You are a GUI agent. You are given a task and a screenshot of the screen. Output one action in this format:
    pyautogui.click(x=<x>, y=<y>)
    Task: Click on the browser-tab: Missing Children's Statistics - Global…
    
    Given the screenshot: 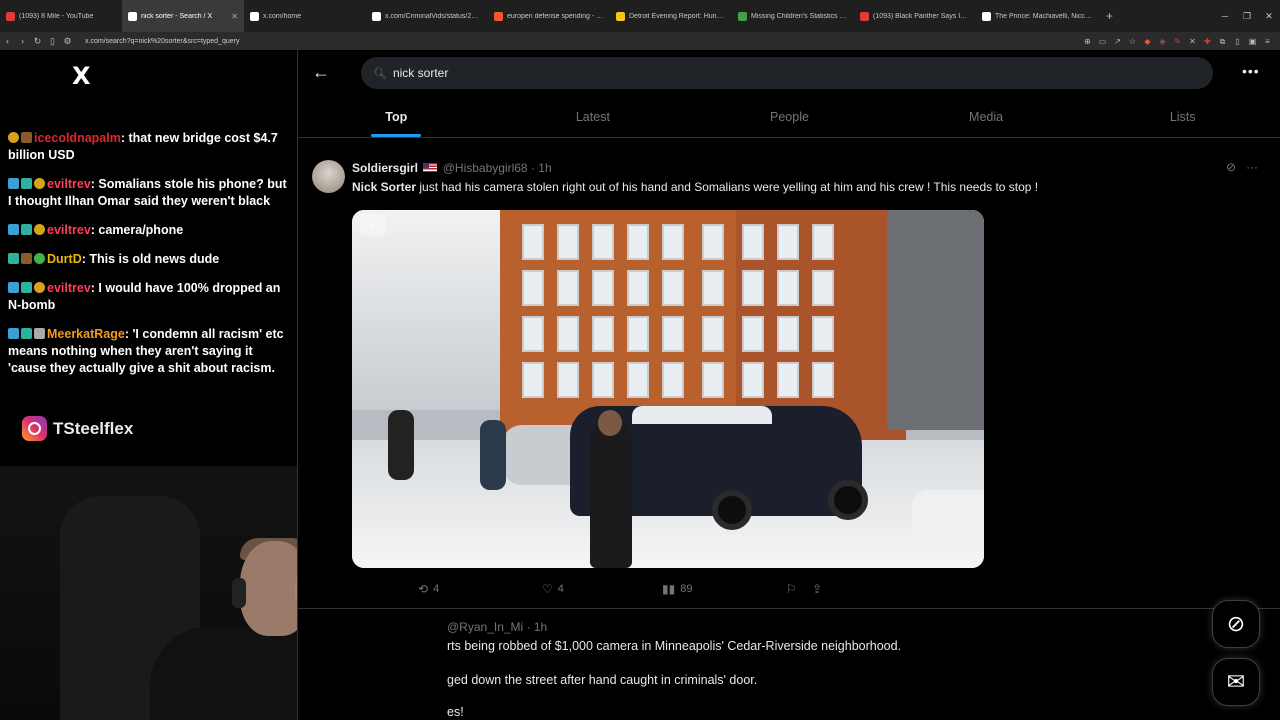 What is the action you would take?
    pyautogui.click(x=793, y=16)
    